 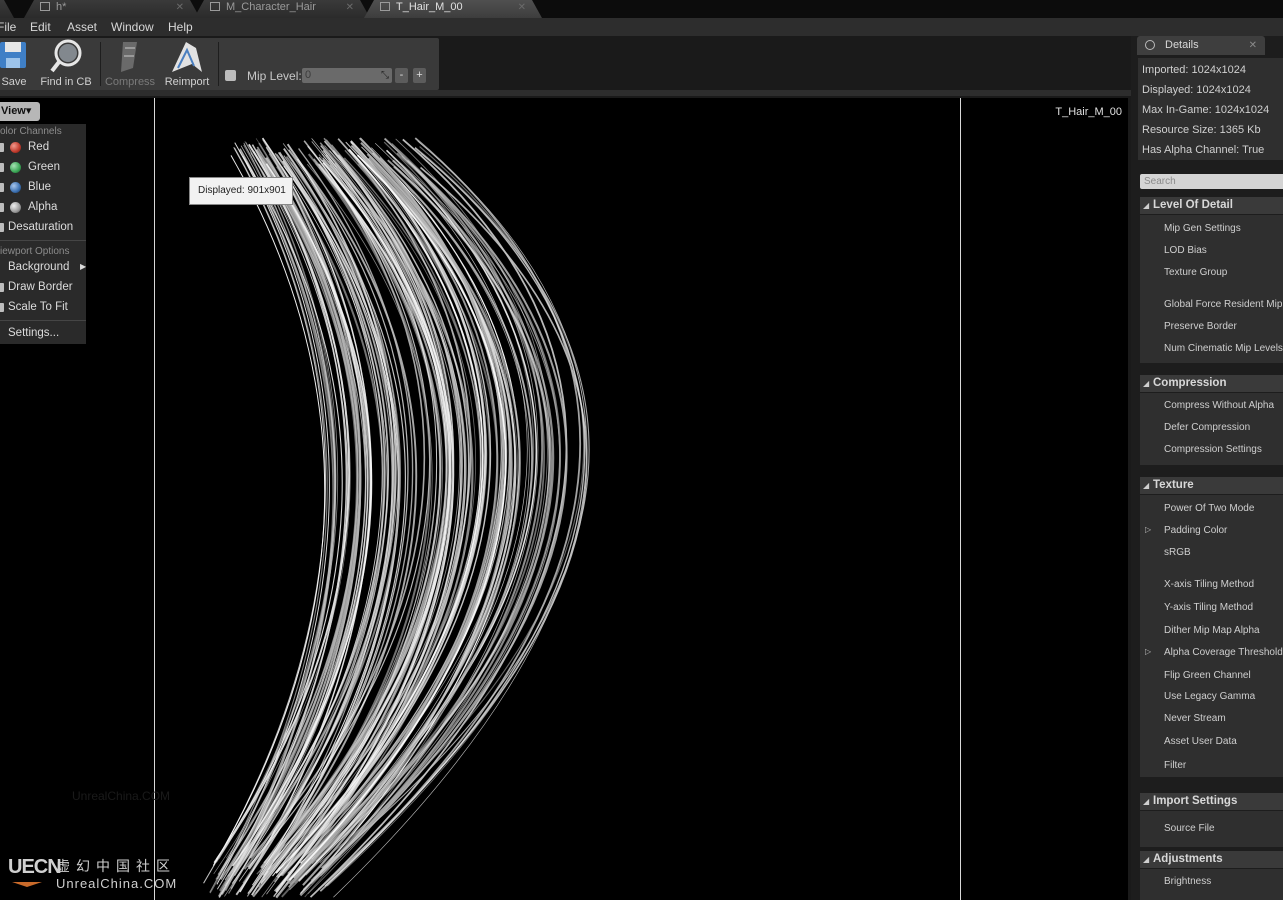 I want to click on prop-texture-group: Texture Group, so click(x=1195, y=272).